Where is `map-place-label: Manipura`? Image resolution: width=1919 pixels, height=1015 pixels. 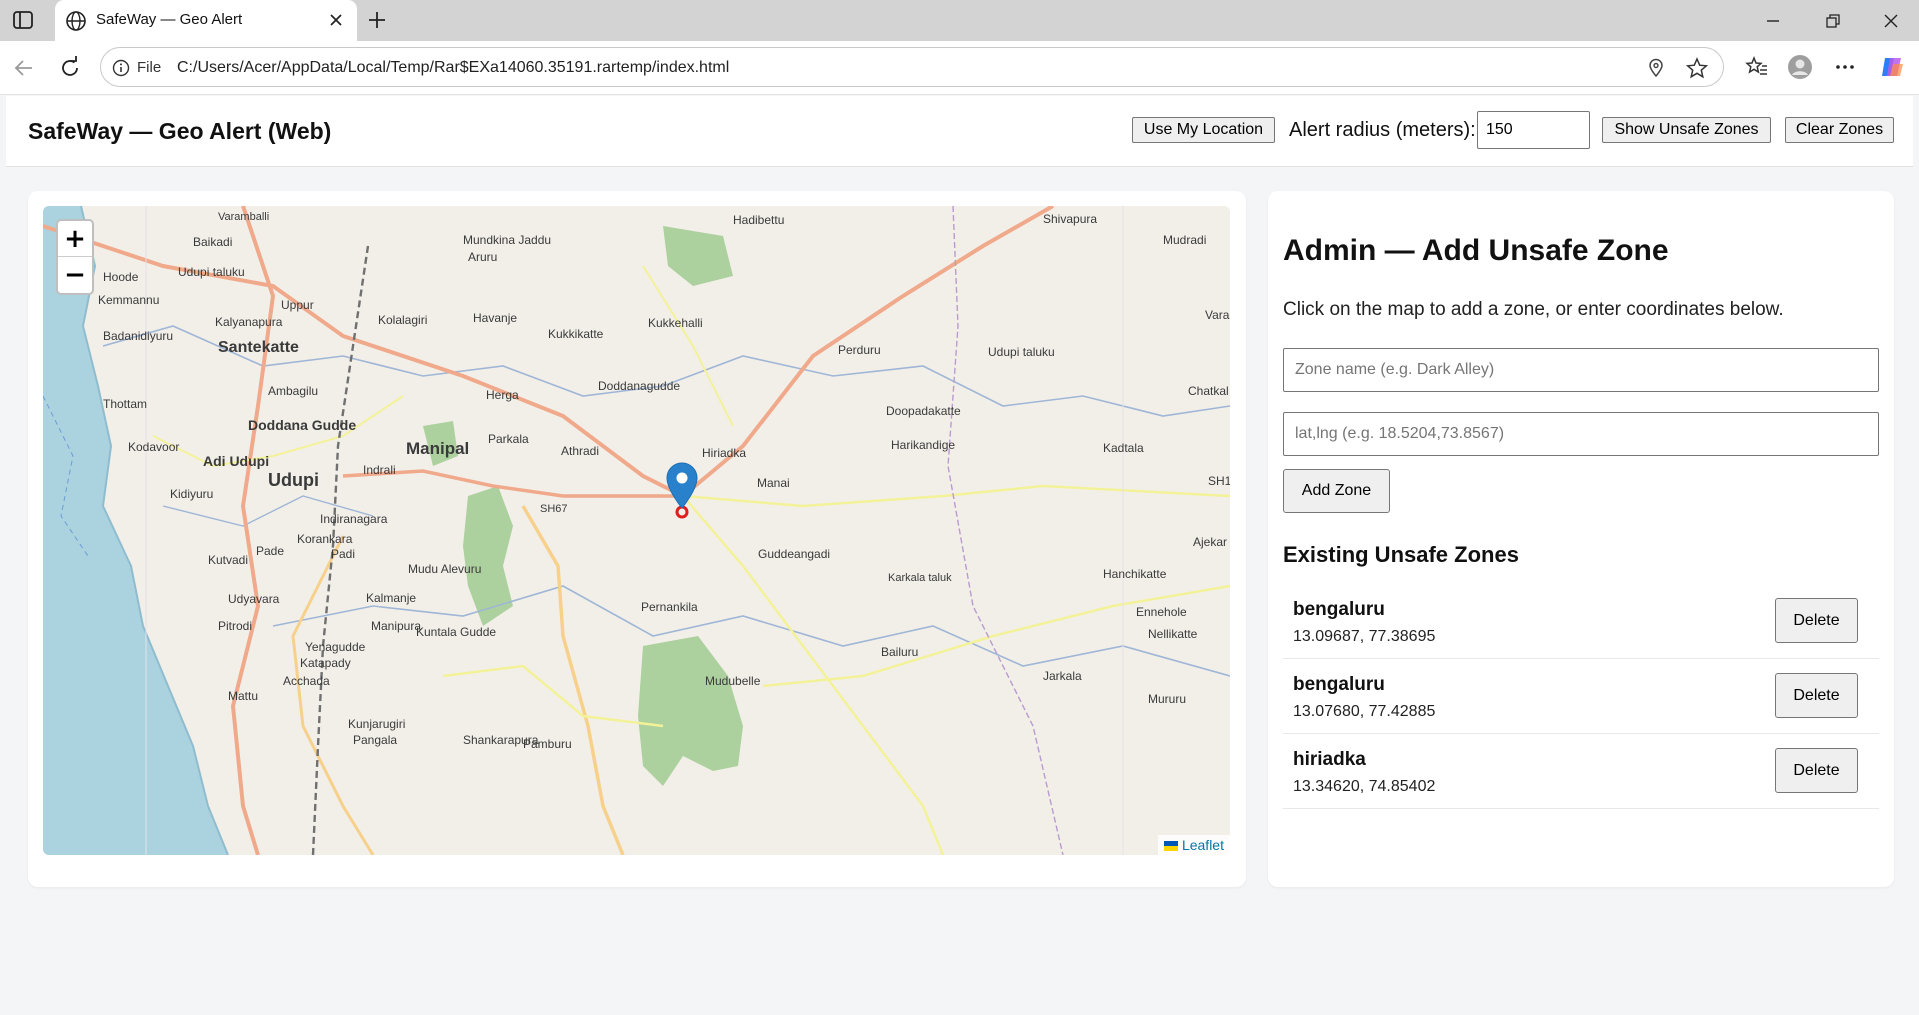
map-place-label: Manipura is located at coordinates (396, 626).